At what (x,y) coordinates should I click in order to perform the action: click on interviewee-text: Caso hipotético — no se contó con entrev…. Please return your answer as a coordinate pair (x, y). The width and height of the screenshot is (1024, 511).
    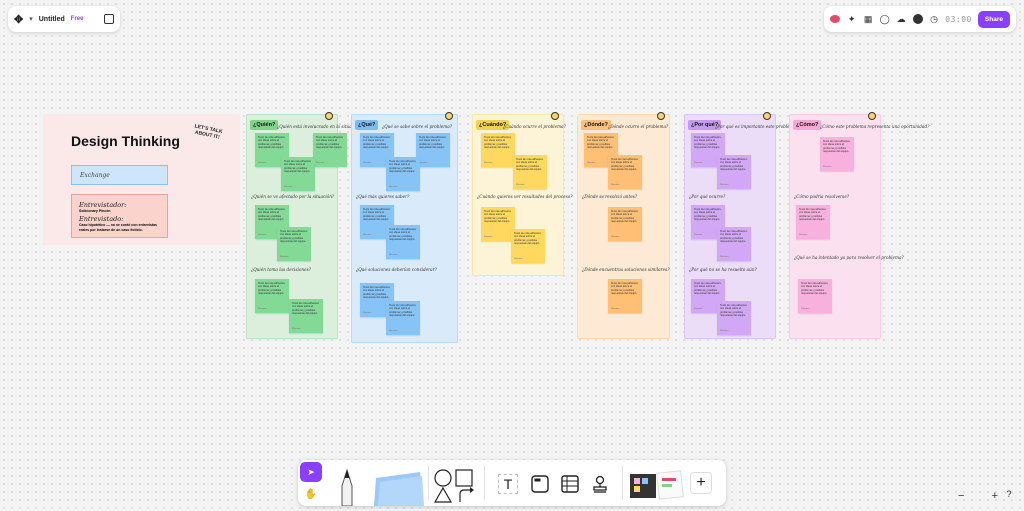
    Looking at the image, I should click on (118, 227).